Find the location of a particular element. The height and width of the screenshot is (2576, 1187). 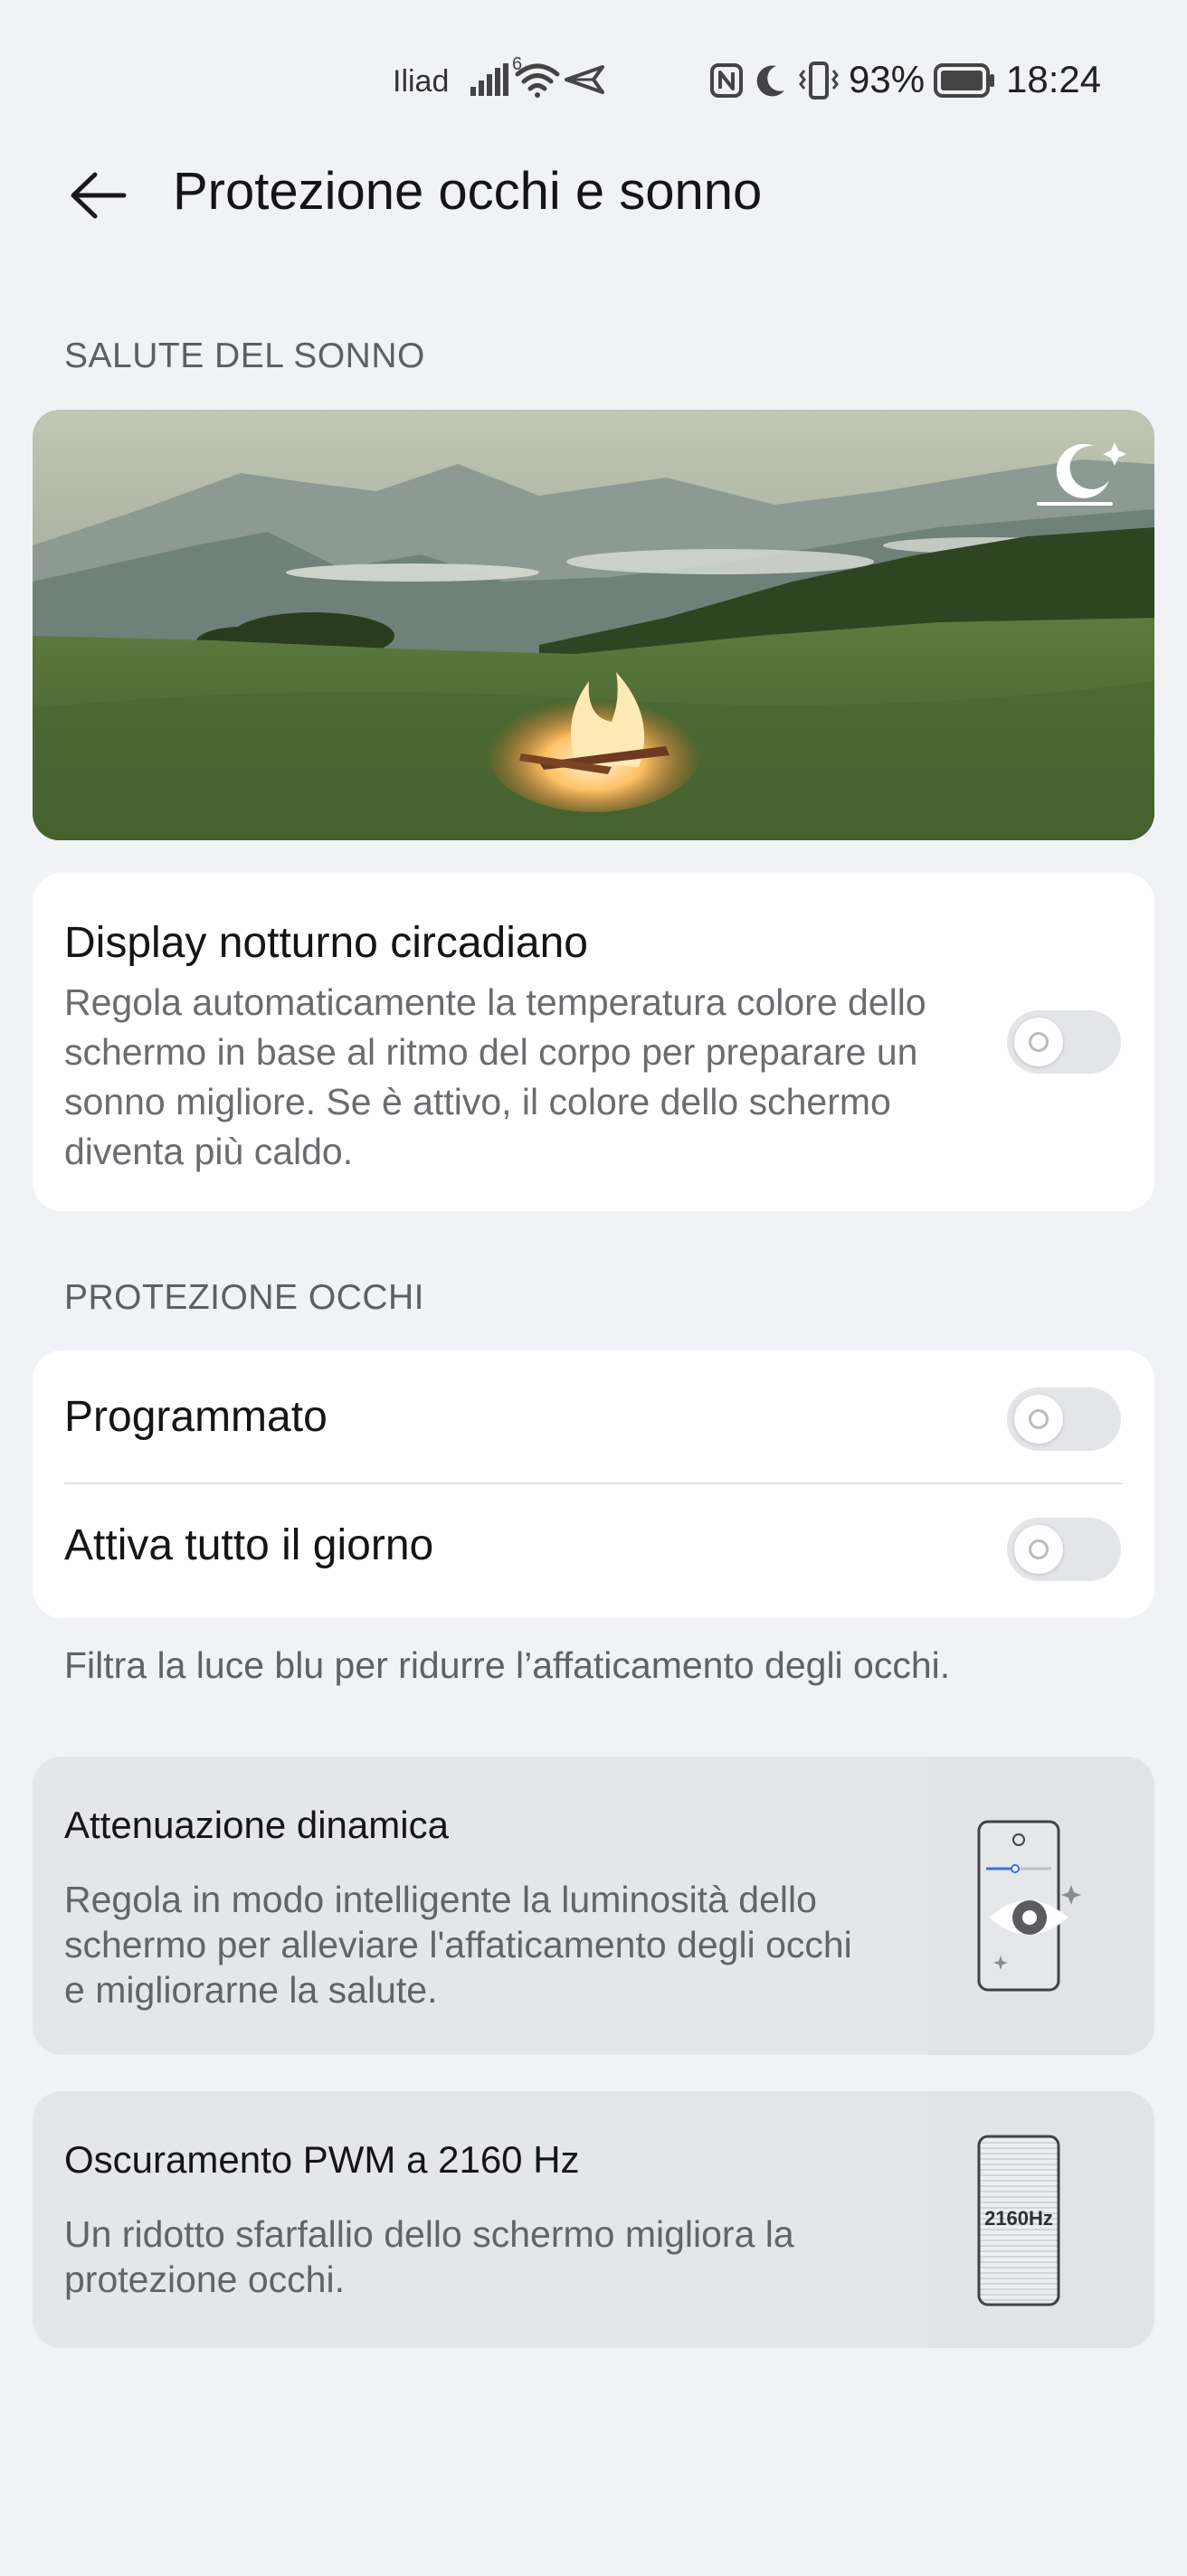

status-bar: Iliad 6 93% 18:24 is located at coordinates (593, 82).